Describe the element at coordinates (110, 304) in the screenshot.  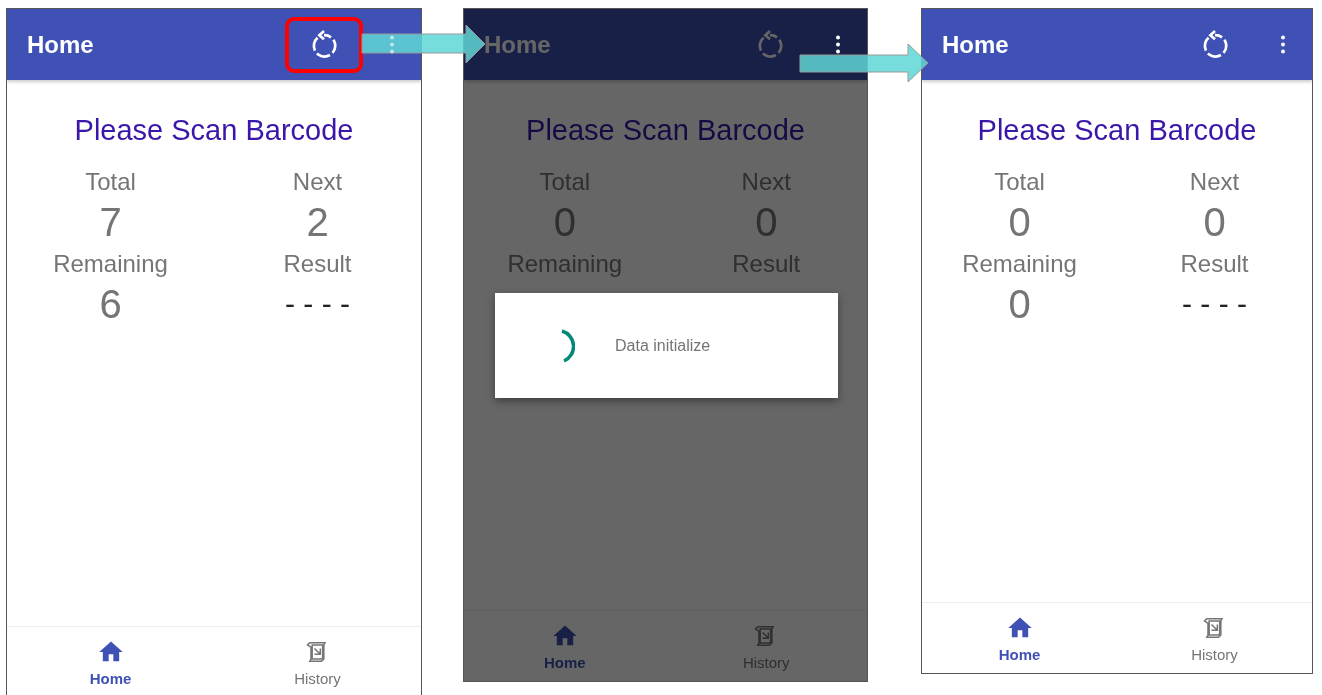
I see `stat-value: 6` at that location.